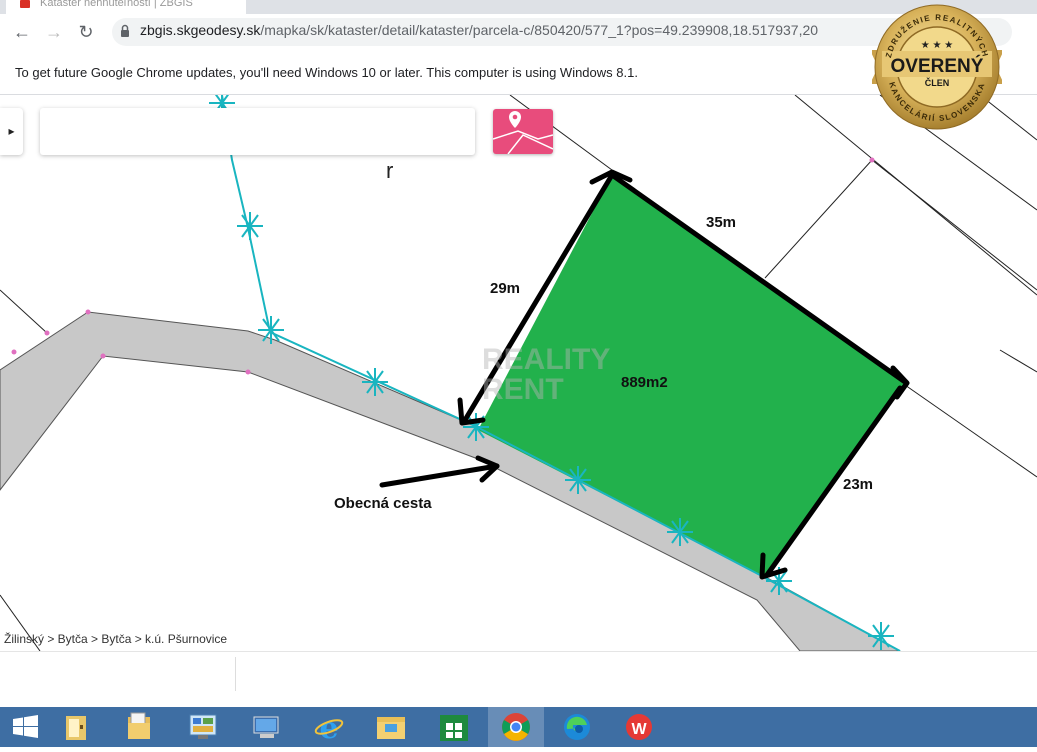 The image size is (1037, 752). I want to click on panel-divider, so click(235, 674).